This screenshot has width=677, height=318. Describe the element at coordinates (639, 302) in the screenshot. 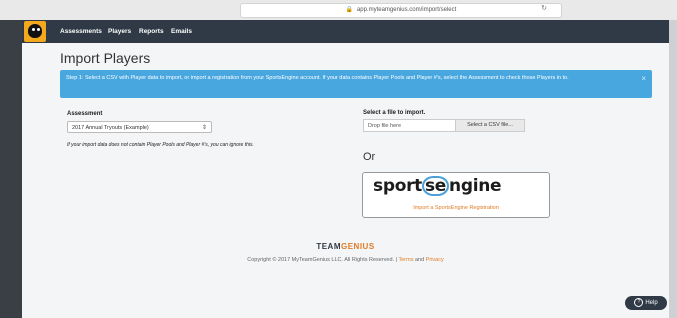

I see `help-icon: ?` at that location.